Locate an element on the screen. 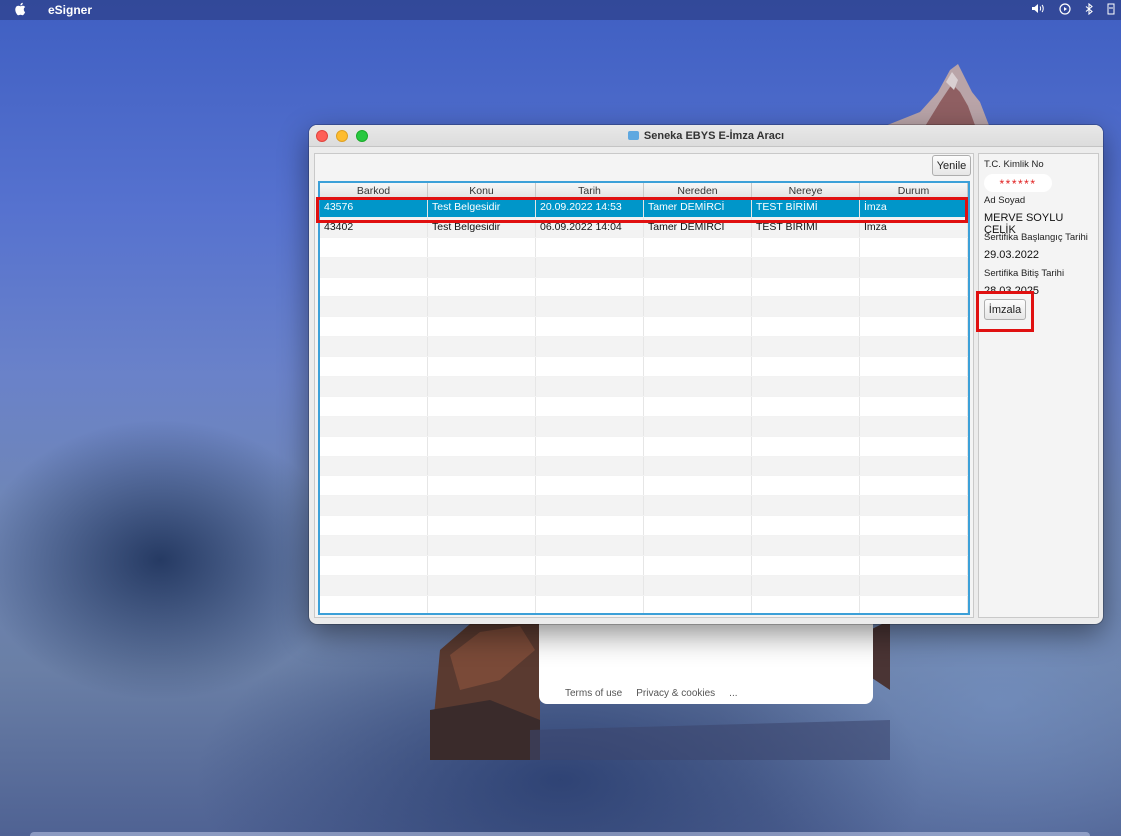  minimize-button is located at coordinates (342, 136).